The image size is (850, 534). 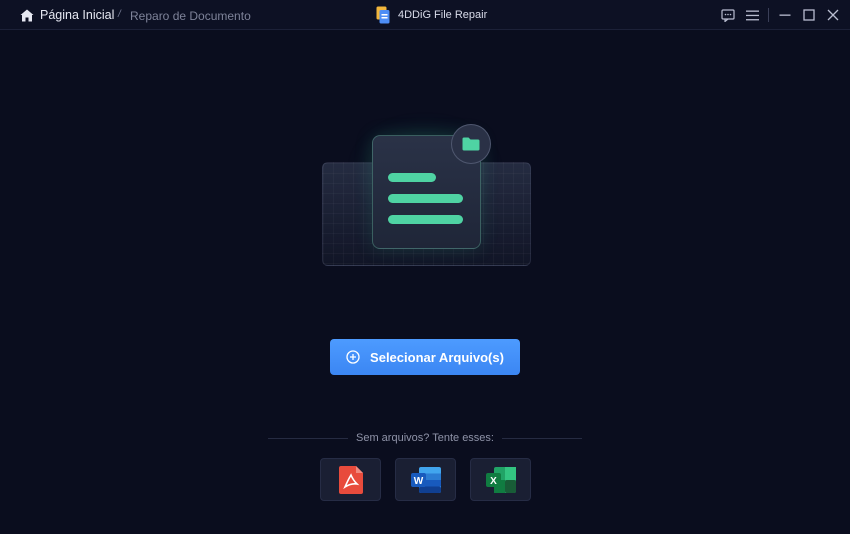 I want to click on samples-label: Sem arquivos? Tente esses:, so click(x=425, y=438).